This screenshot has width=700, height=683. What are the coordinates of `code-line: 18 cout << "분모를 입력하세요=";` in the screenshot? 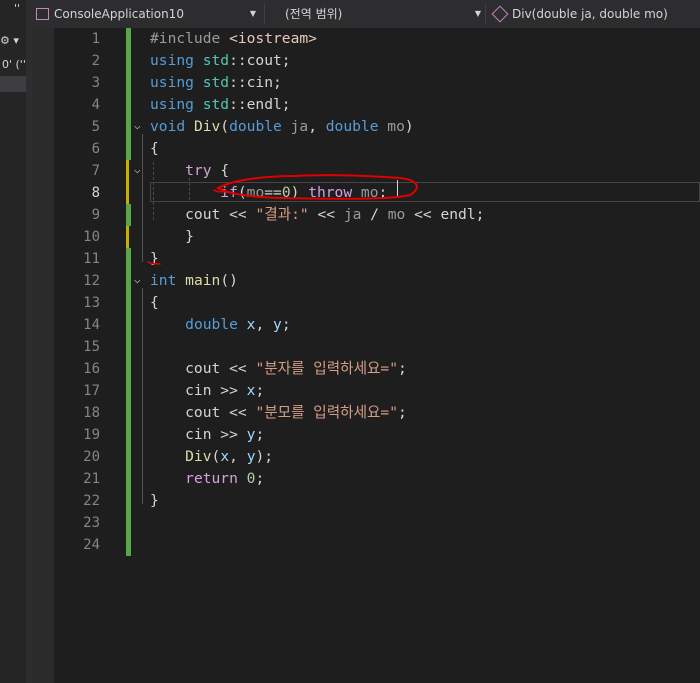 It's located at (366, 413).